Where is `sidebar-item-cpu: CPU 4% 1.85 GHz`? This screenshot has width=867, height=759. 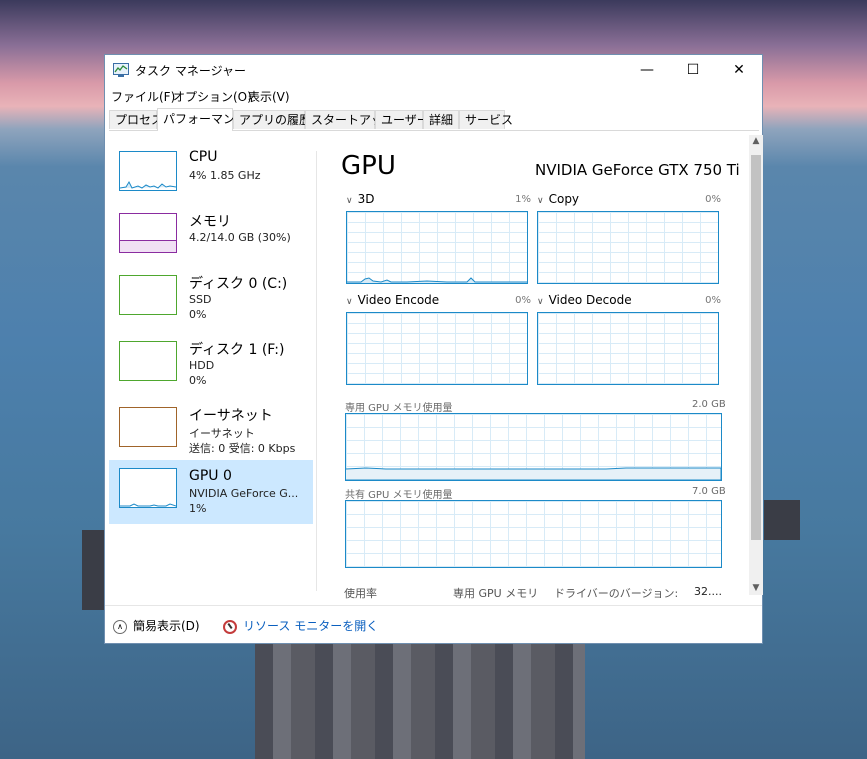
sidebar-item-cpu: CPU 4% 1.85 GHz is located at coordinates (211, 177).